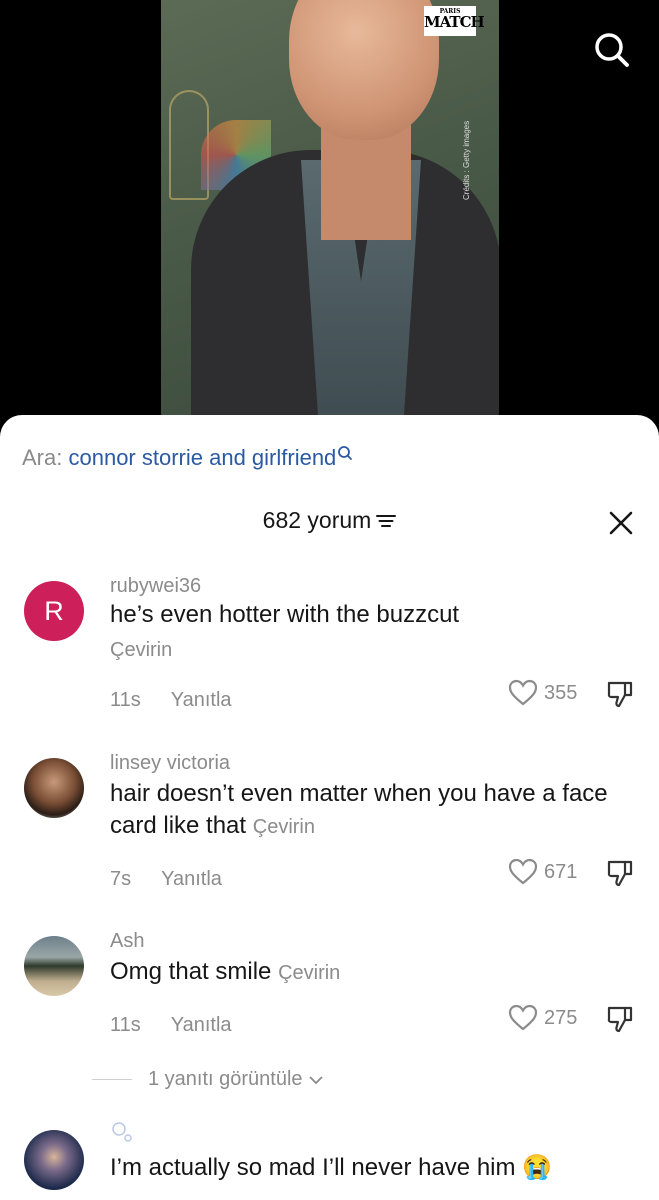 The width and height of the screenshot is (659, 1200). I want to click on view-replies-label: 1 yanıtı görüntüle, so click(225, 1079).